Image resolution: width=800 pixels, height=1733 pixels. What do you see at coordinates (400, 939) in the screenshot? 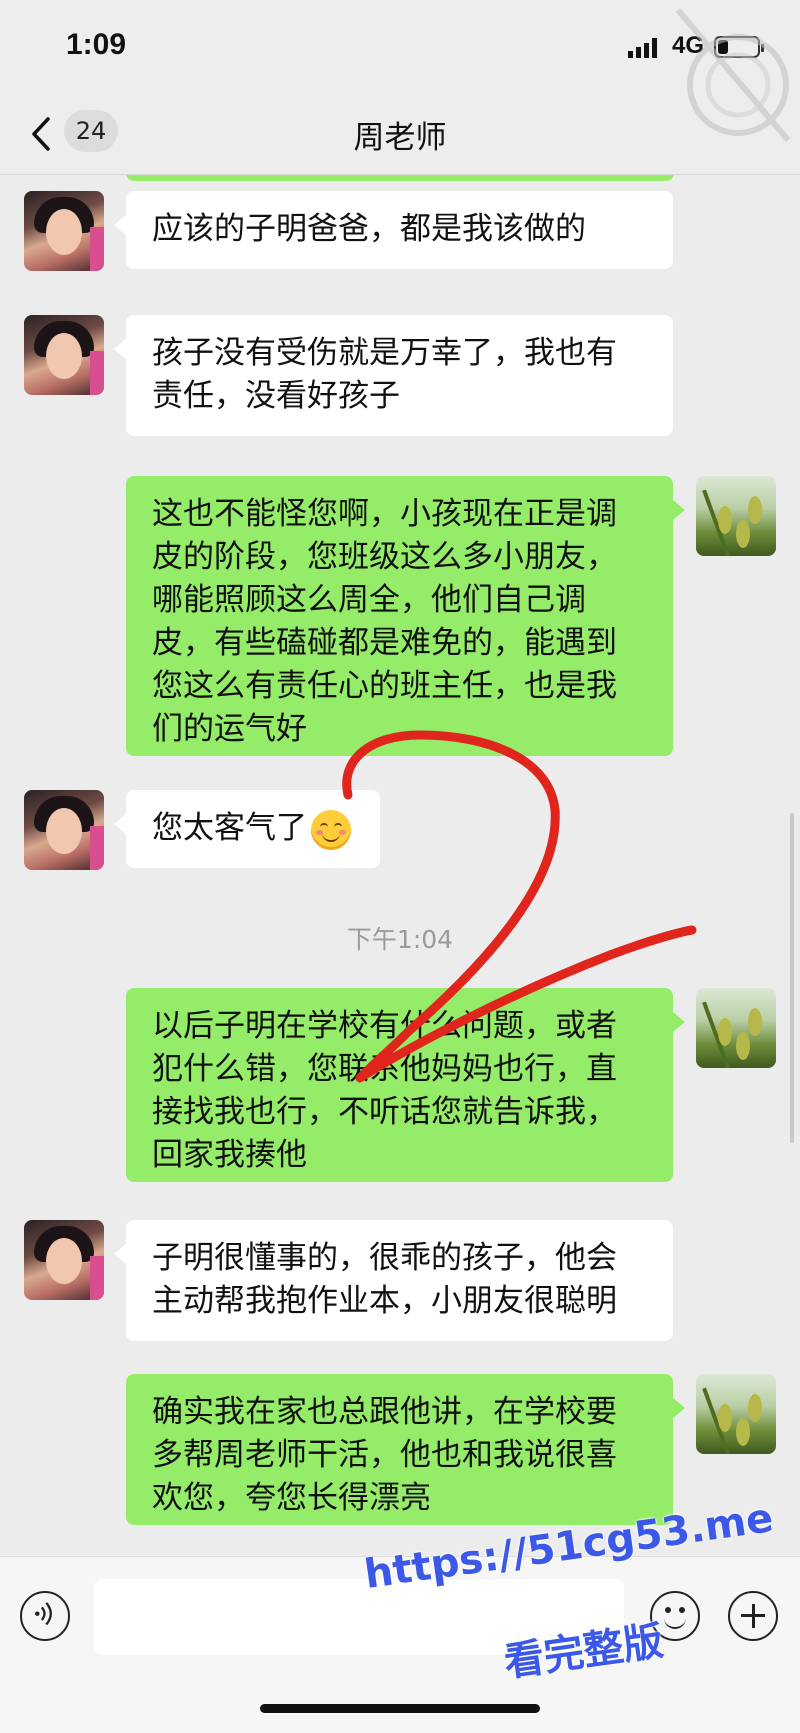
I see `message-timestamp: 下午1:04` at bounding box center [400, 939].